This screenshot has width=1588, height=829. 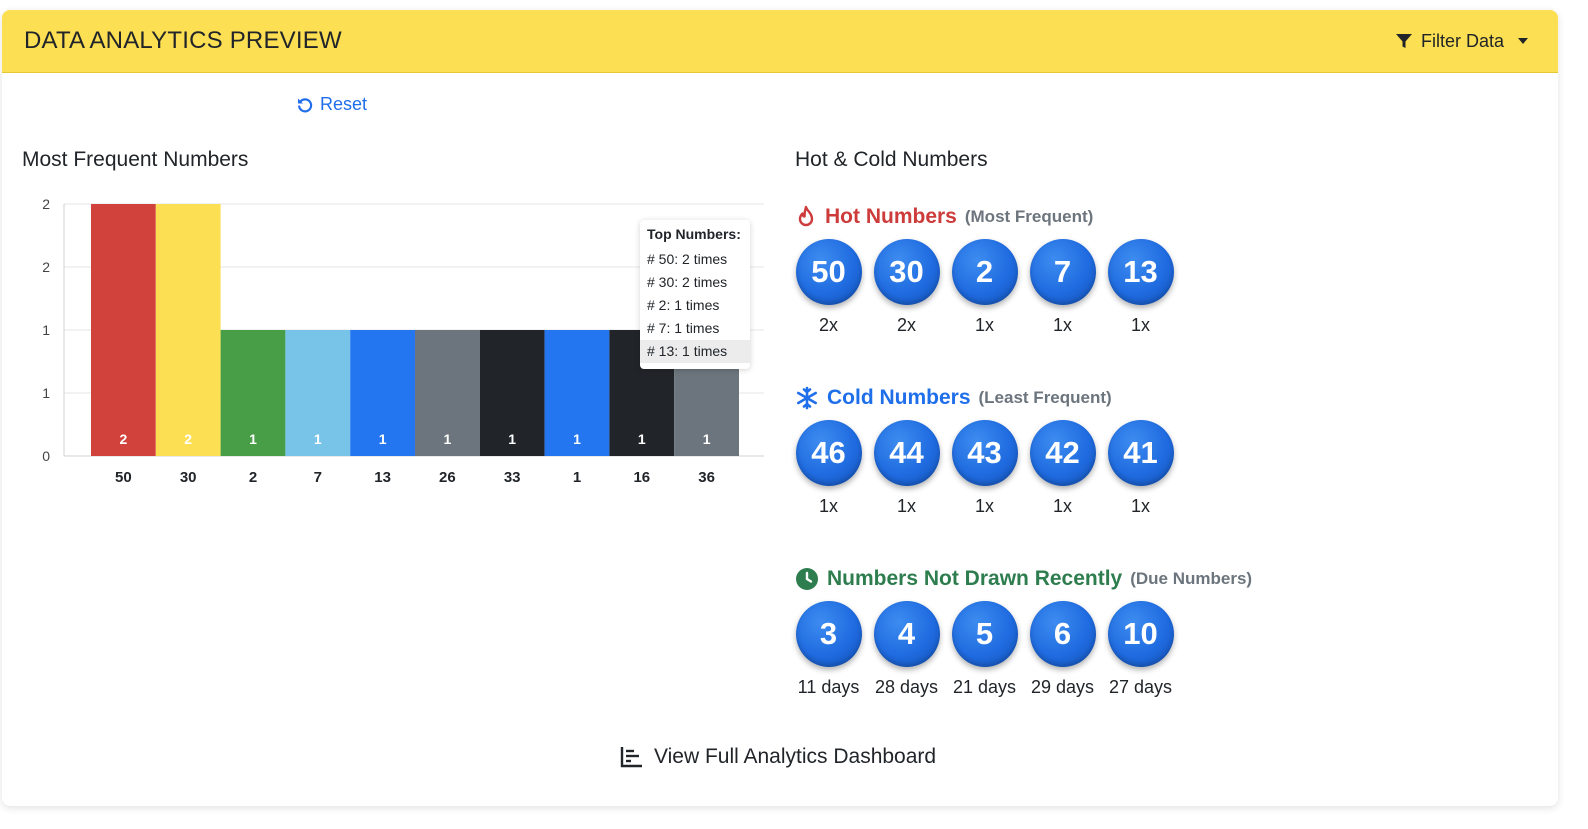 I want to click on number-ball-item: 2 1x, so click(x=984, y=287).